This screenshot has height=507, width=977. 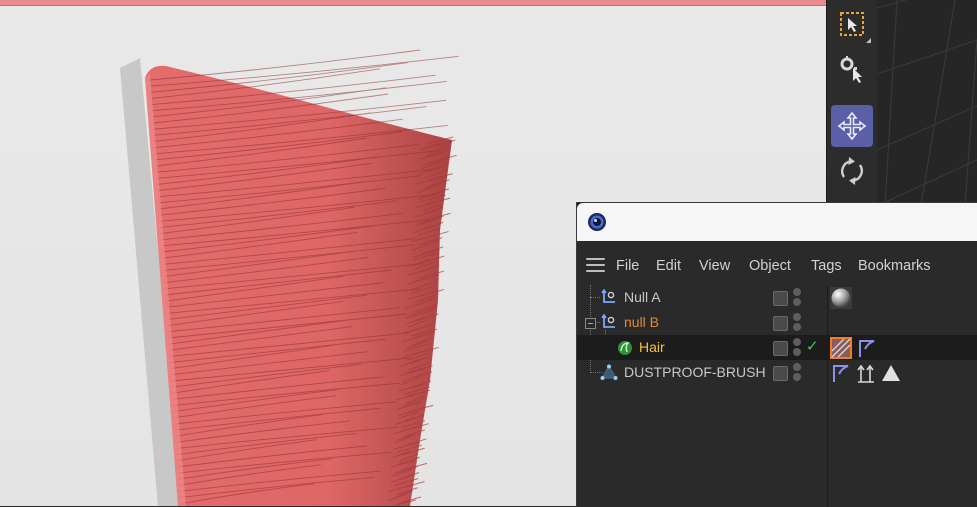 I want to click on object-row-null-a: Null A, so click(x=777, y=297).